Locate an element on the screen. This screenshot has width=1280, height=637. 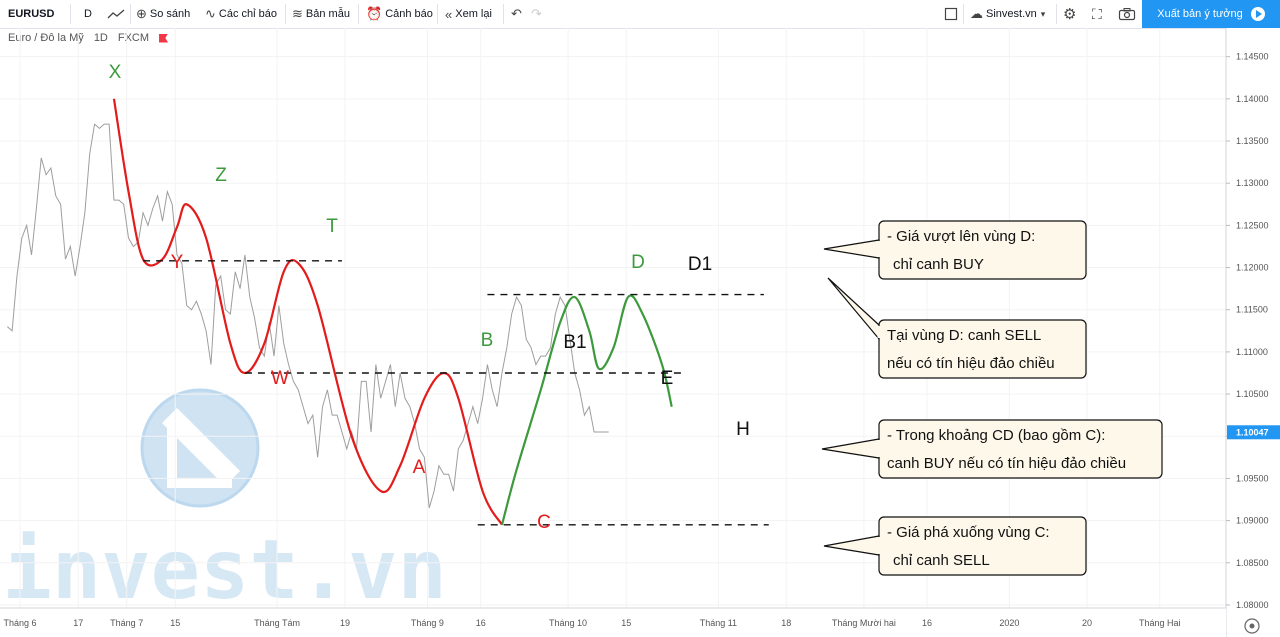
point-label-h: H is located at coordinates (743, 429).